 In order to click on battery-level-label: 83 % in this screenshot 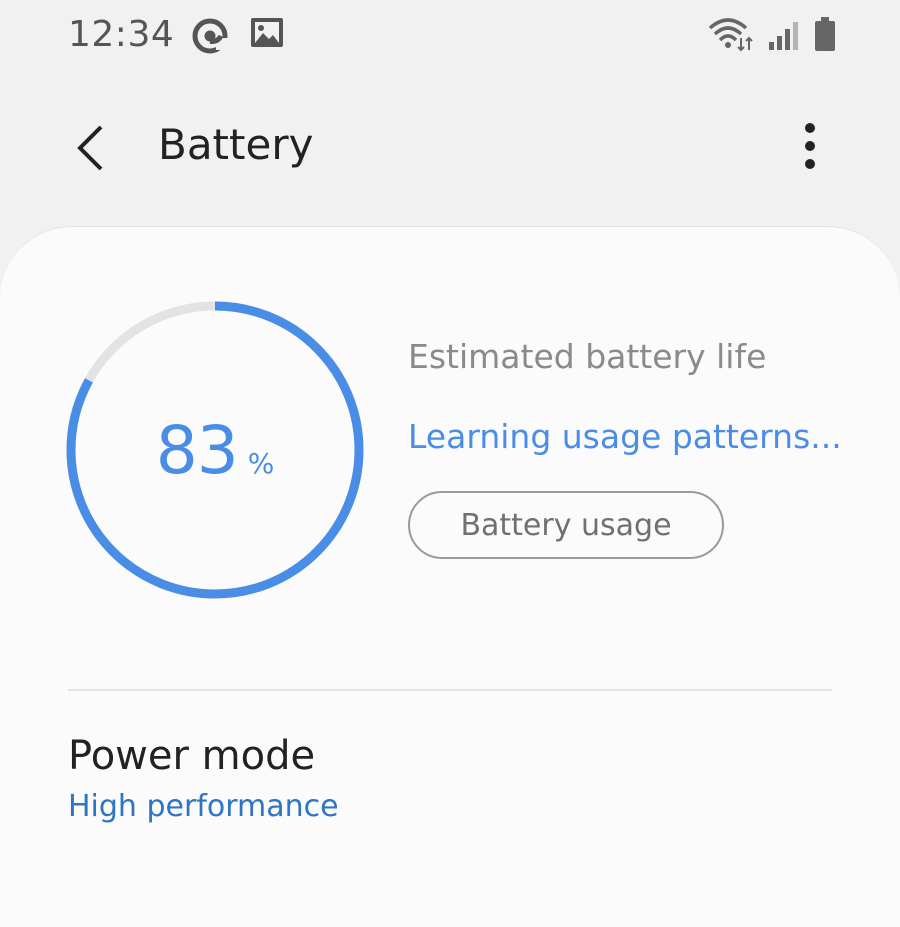, I will do `click(215, 450)`.